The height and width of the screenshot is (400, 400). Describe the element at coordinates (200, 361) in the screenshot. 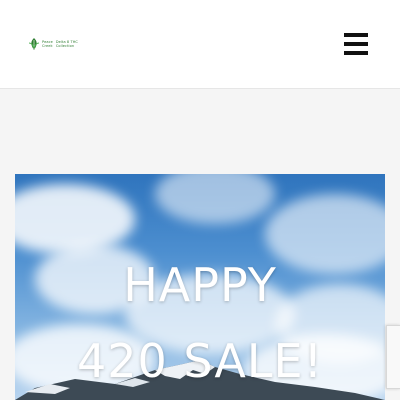

I see `hero-headline-line2: 420 SALE!` at that location.